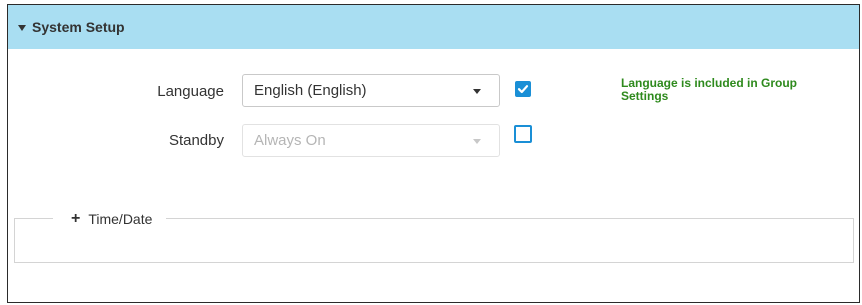  What do you see at coordinates (76, 218) in the screenshot?
I see `plus-icon: +` at bounding box center [76, 218].